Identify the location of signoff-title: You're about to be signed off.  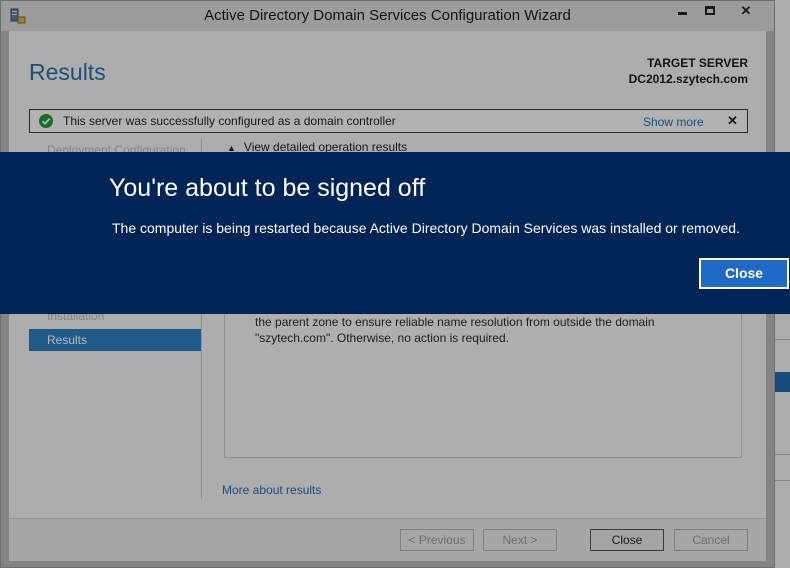
(267, 188).